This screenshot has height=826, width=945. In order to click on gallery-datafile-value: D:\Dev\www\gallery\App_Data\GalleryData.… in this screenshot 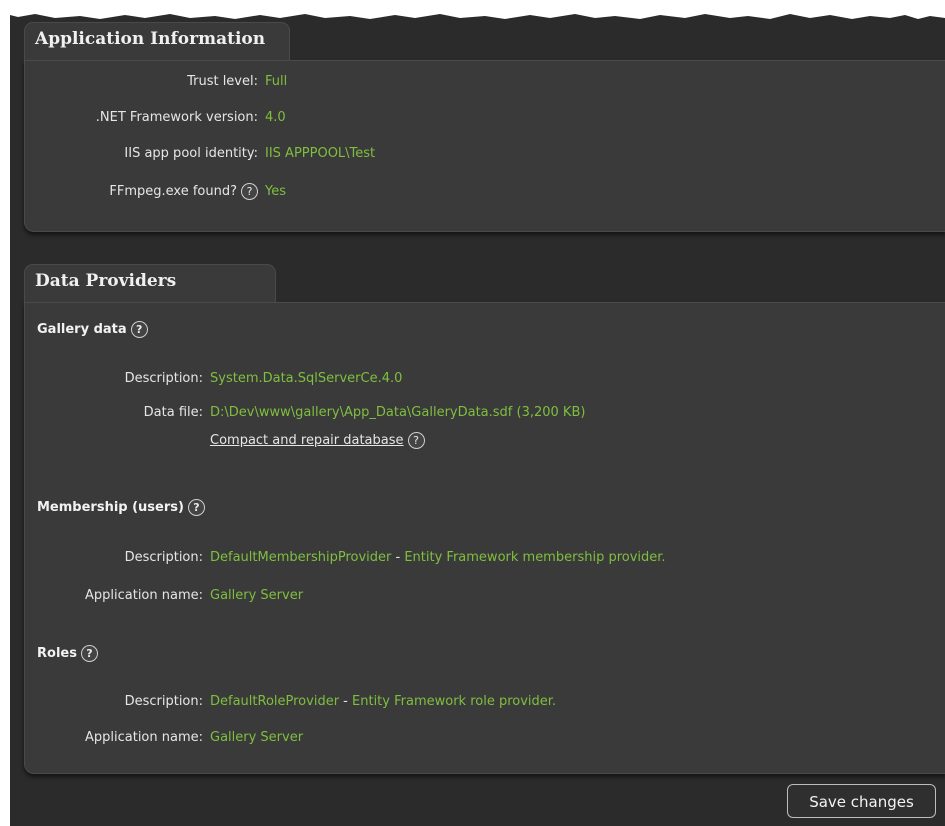, I will do `click(398, 412)`.